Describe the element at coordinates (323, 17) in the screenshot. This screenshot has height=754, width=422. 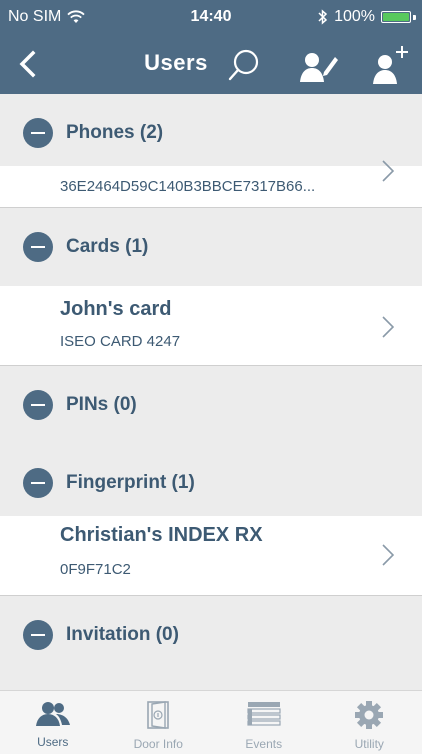
I see `bluetooth-icon` at that location.